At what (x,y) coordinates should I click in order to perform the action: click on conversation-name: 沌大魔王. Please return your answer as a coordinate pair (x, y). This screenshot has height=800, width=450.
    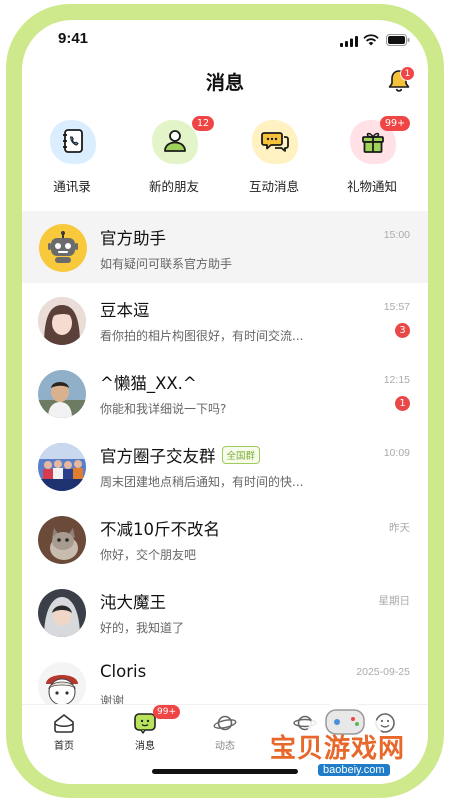
    Looking at the image, I should click on (133, 602).